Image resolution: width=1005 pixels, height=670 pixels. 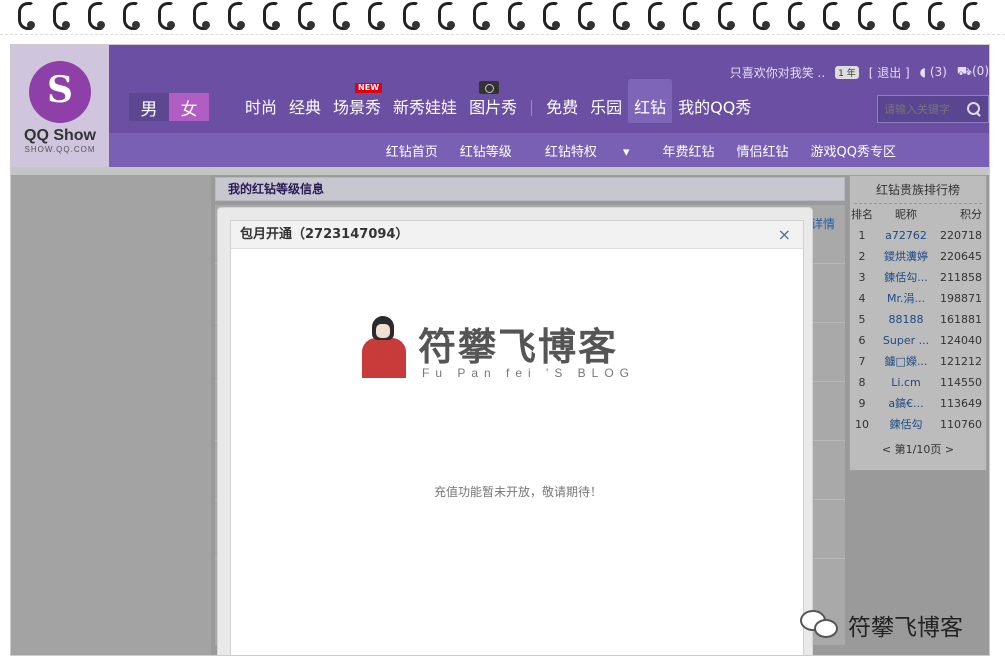 I want to click on search-icon, so click(x=974, y=109).